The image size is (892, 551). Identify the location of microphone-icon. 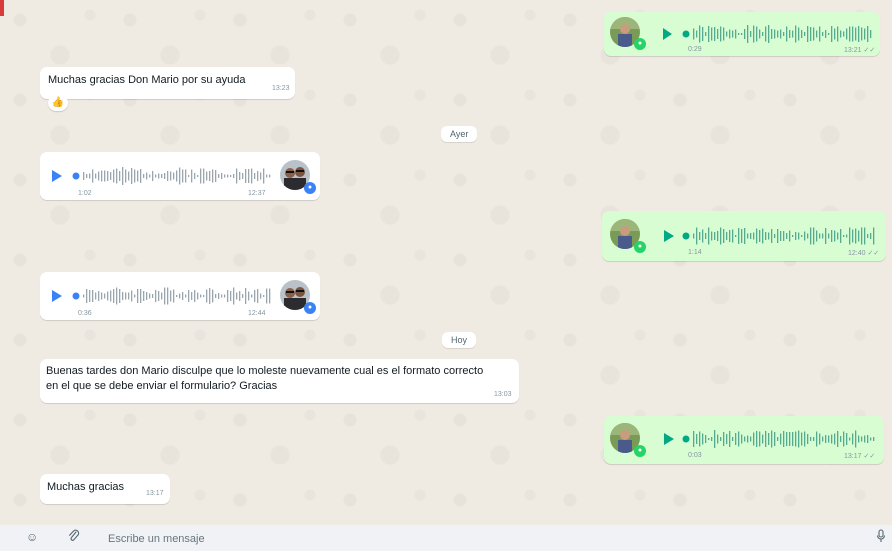
(881, 537).